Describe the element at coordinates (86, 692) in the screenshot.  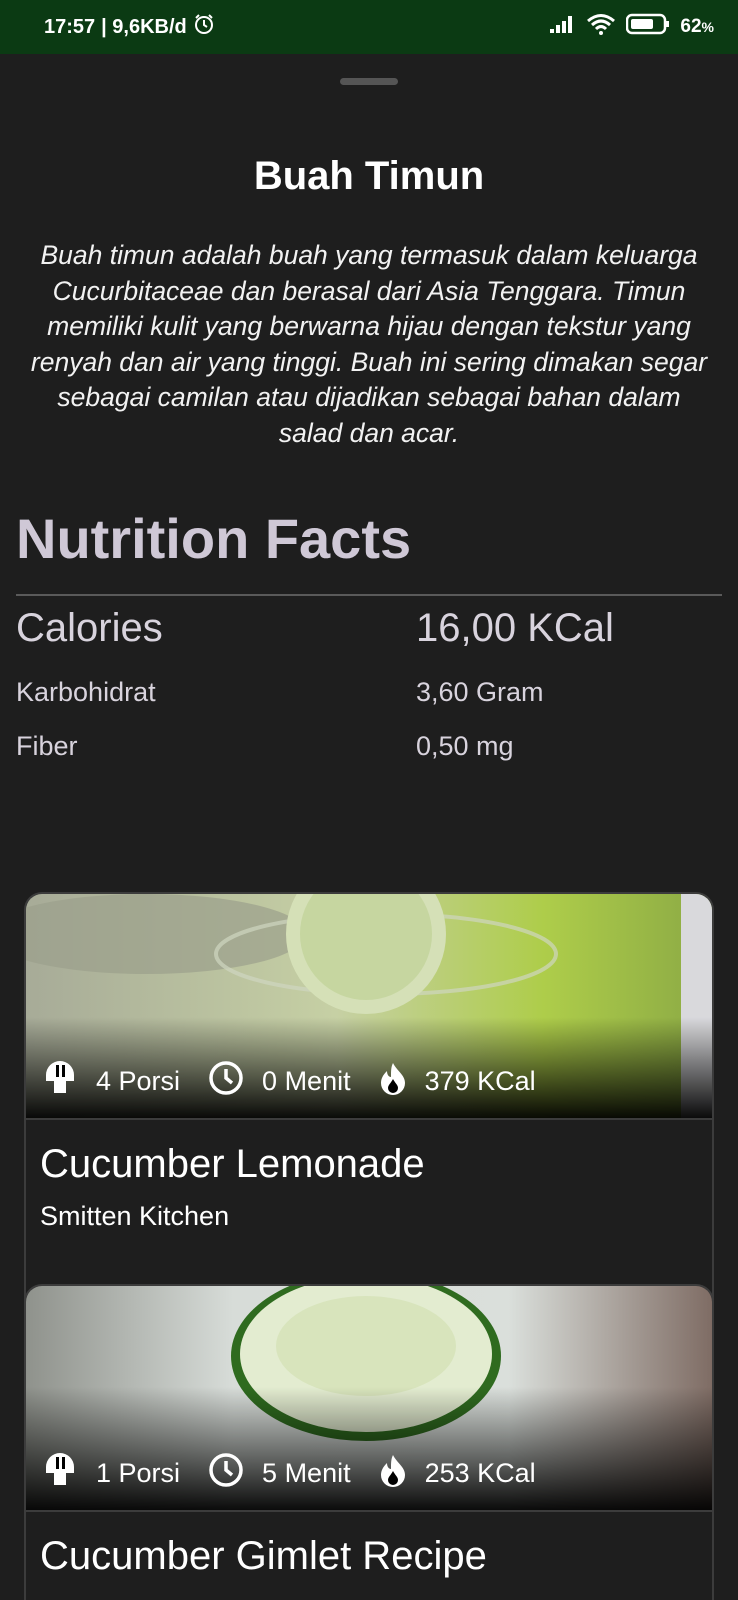
I see `nutrition-label: Karbohidrat` at that location.